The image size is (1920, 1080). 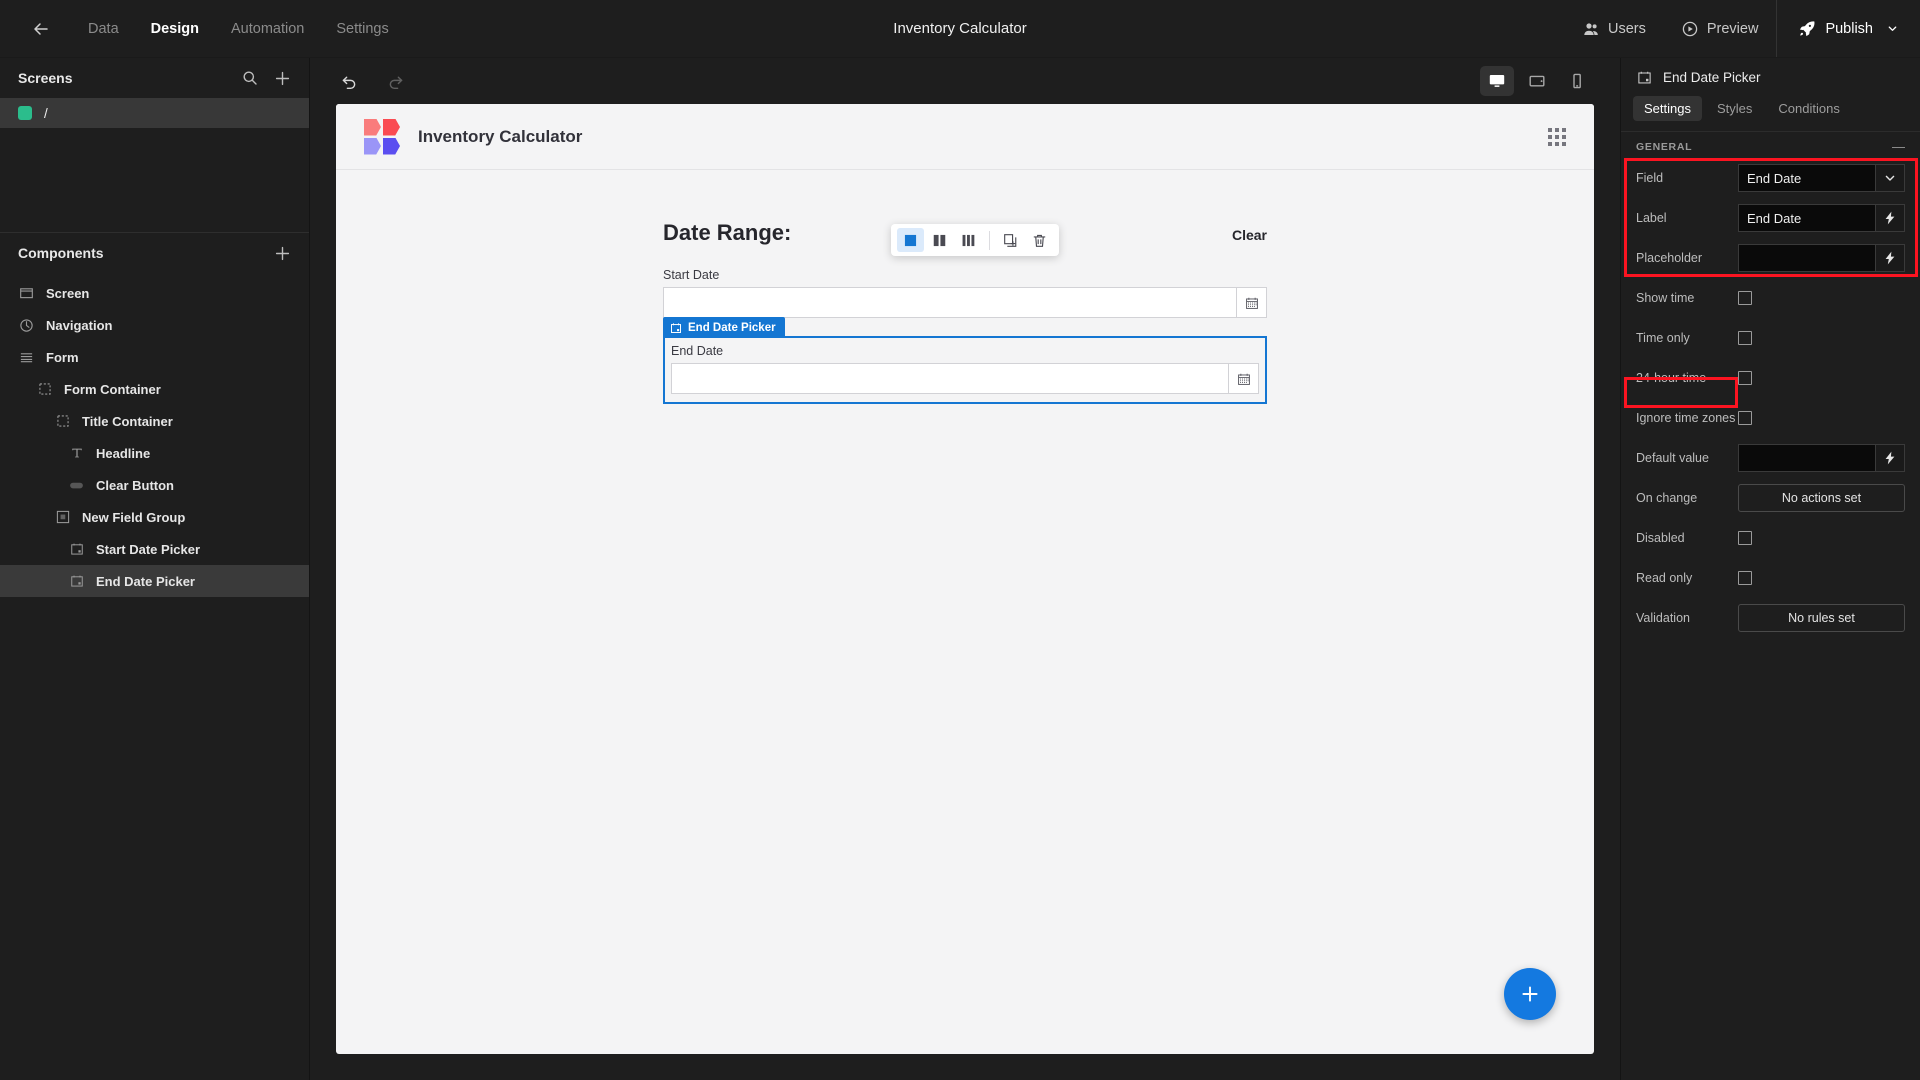 I want to click on undo-icon, so click(x=348, y=82).